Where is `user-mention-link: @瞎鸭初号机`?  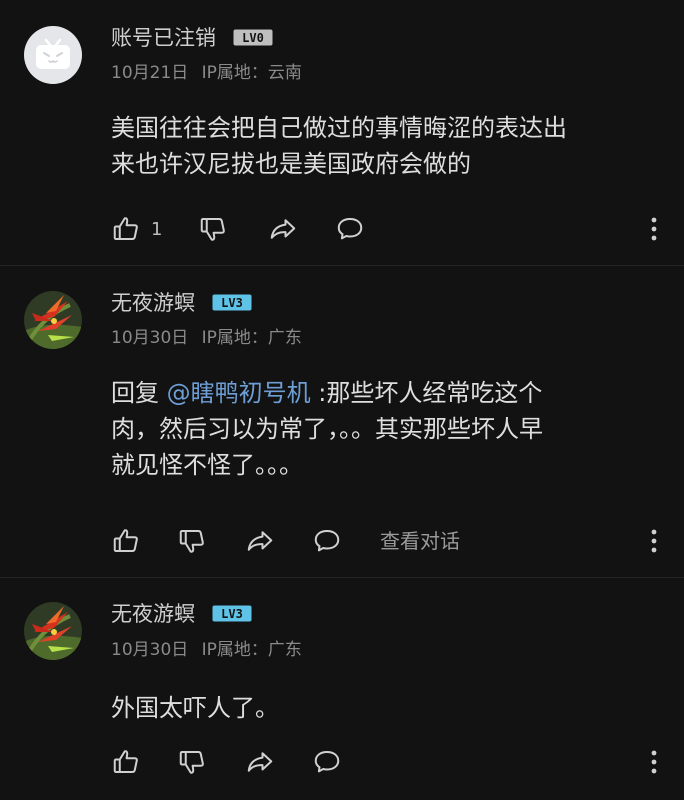 user-mention-link: @瞎鸭初号机 is located at coordinates (239, 393).